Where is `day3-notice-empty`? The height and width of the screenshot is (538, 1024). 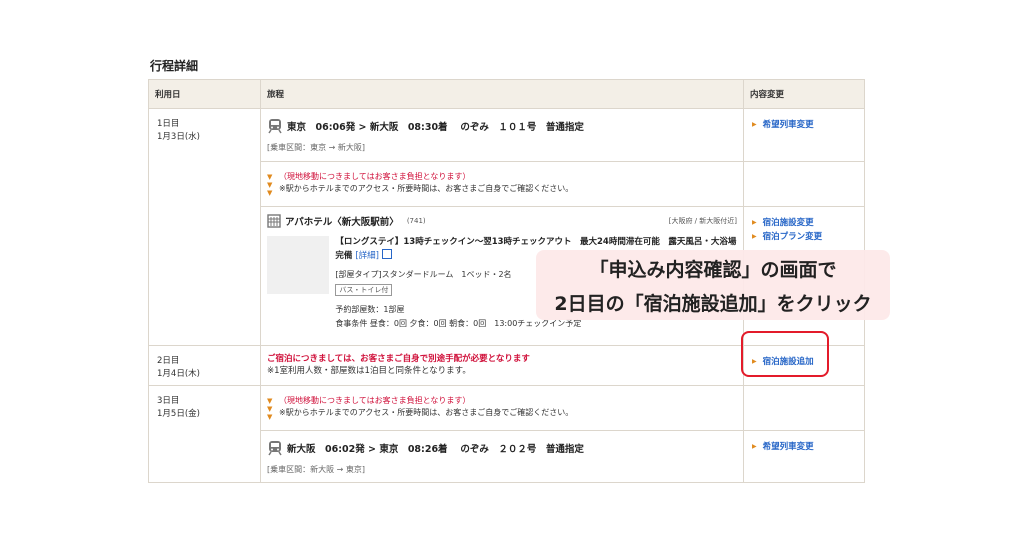 day3-notice-empty is located at coordinates (804, 408).